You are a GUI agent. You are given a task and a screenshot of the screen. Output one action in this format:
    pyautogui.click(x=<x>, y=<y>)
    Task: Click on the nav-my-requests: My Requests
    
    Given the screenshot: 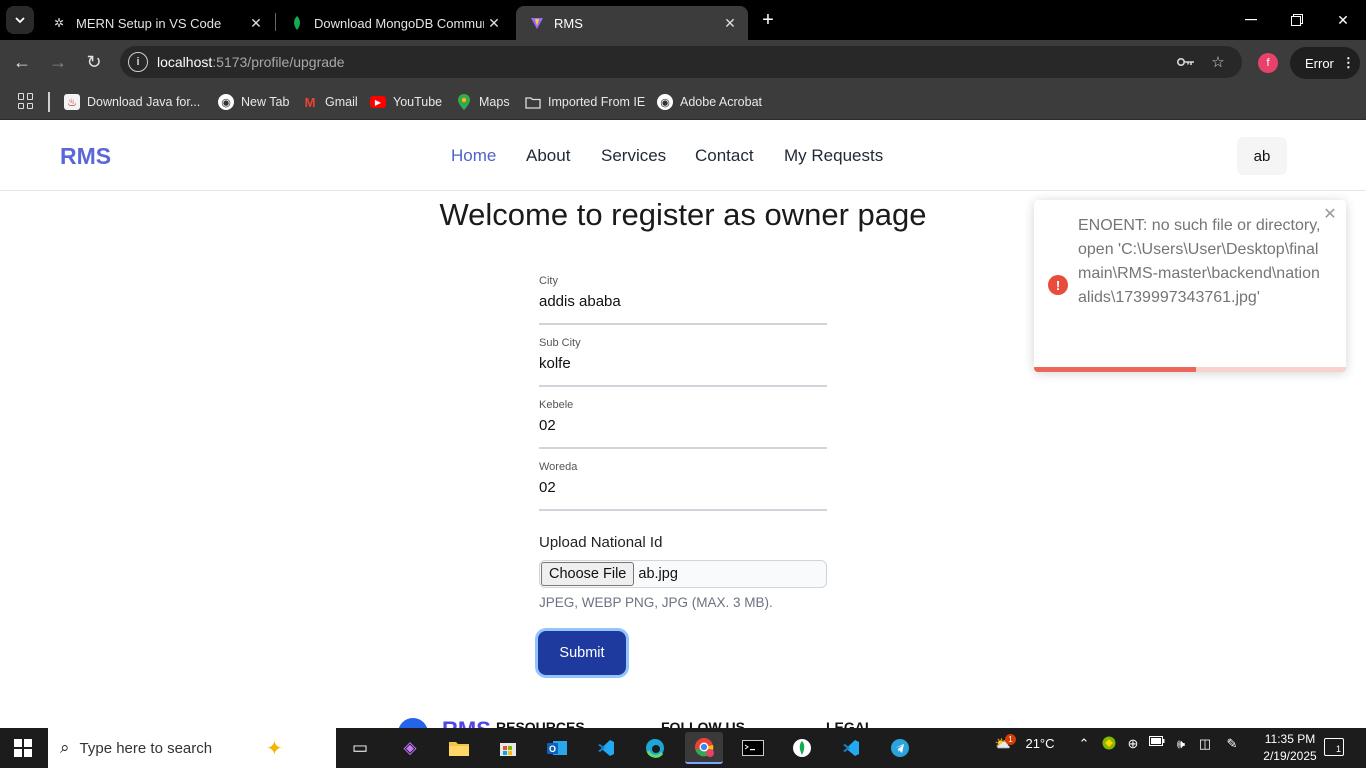 What is the action you would take?
    pyautogui.click(x=833, y=156)
    